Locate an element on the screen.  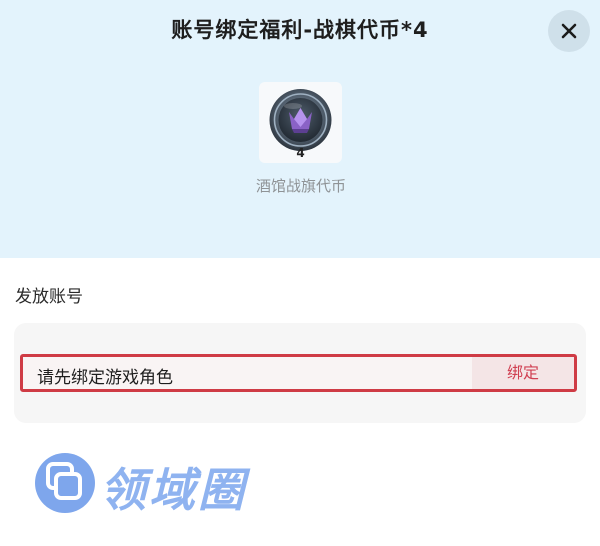
close-icon is located at coordinates (569, 31).